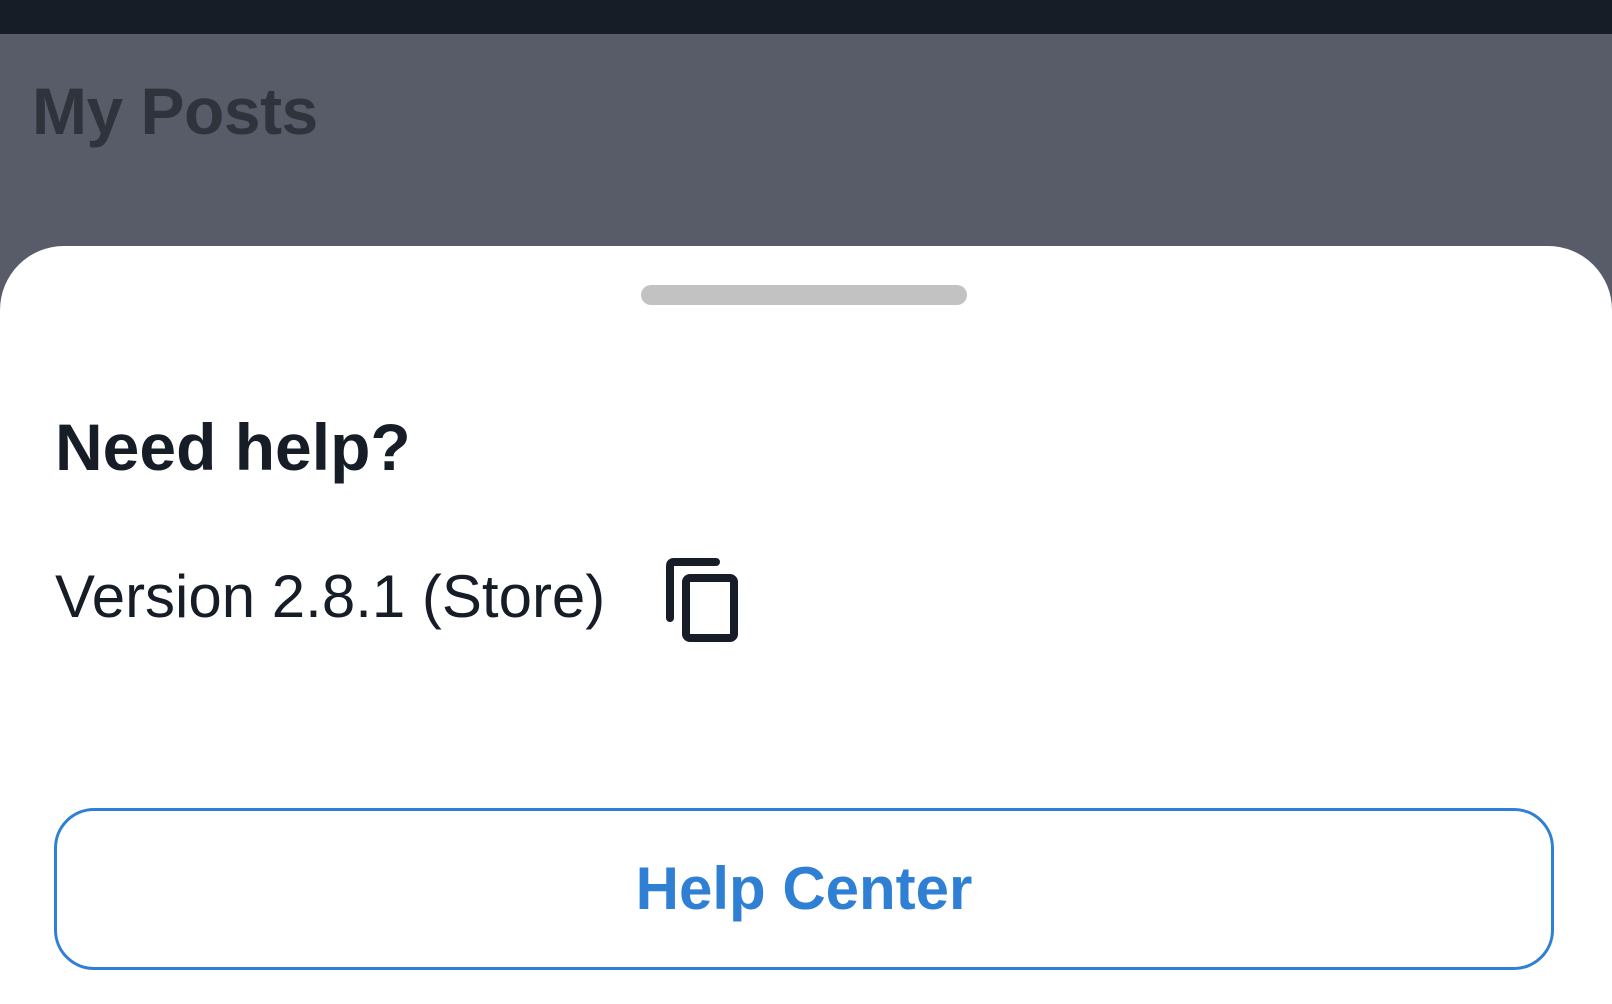  Describe the element at coordinates (330, 596) in the screenshot. I see `version-label: Version 2.8.1 (Store)` at that location.